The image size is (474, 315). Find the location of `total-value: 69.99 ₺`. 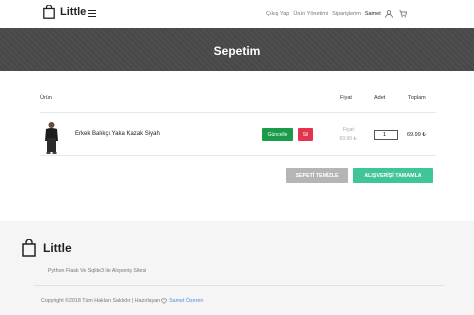

total-value: 69.99 ₺ is located at coordinates (416, 135).